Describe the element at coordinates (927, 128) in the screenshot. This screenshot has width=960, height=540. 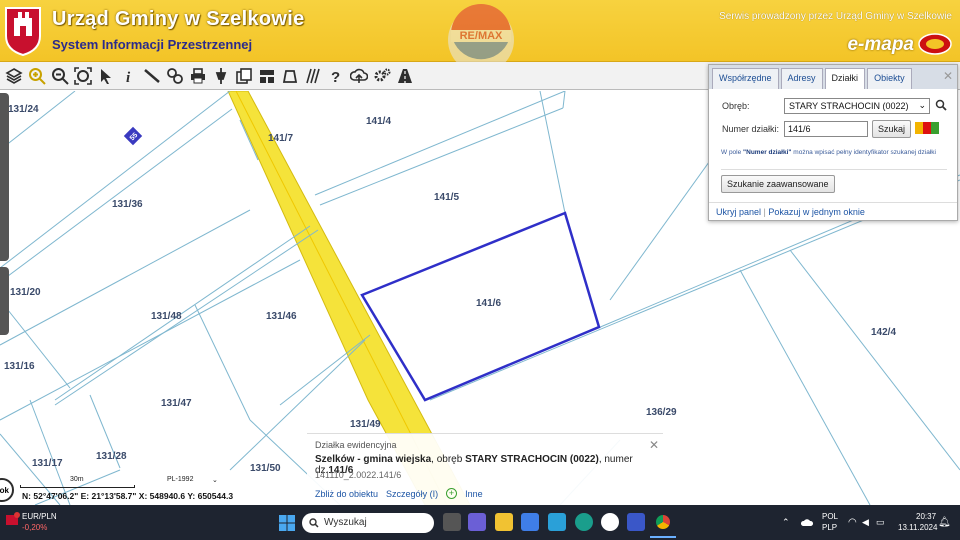
I see `color-picker-icon` at that location.